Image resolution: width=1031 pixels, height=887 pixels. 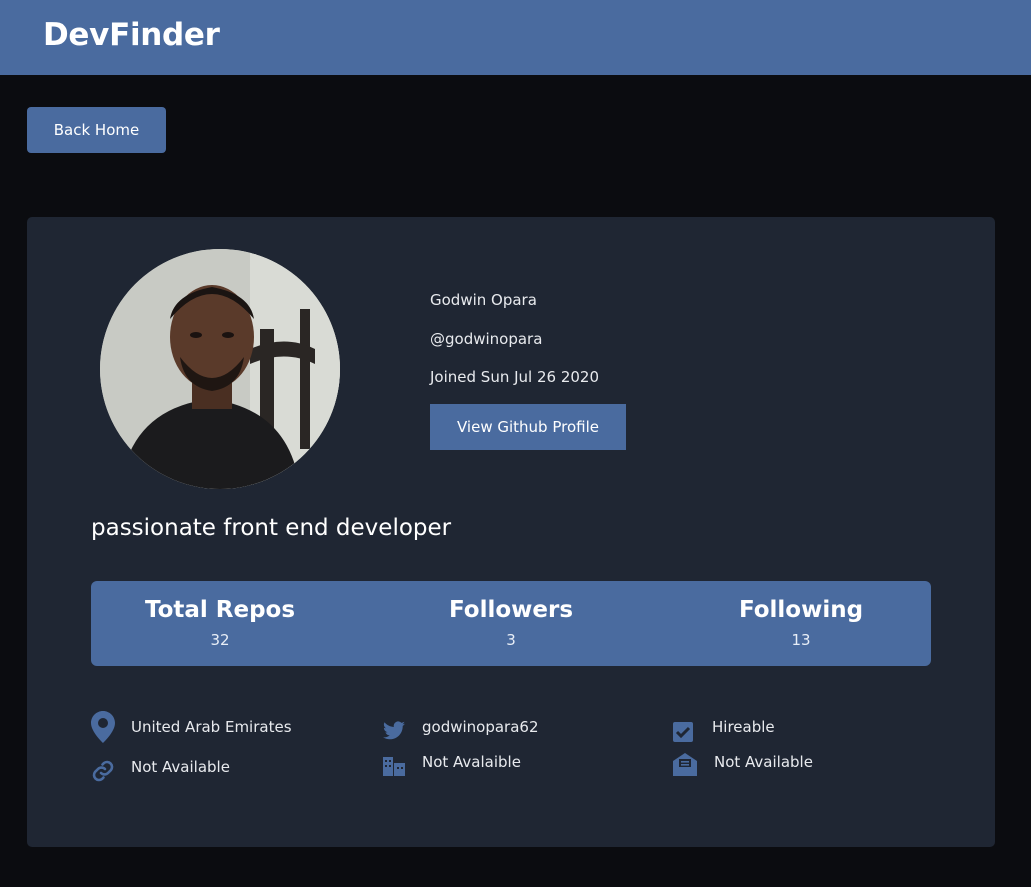 What do you see at coordinates (271, 528) in the screenshot?
I see `profile-bio: passionate front end developer` at bounding box center [271, 528].